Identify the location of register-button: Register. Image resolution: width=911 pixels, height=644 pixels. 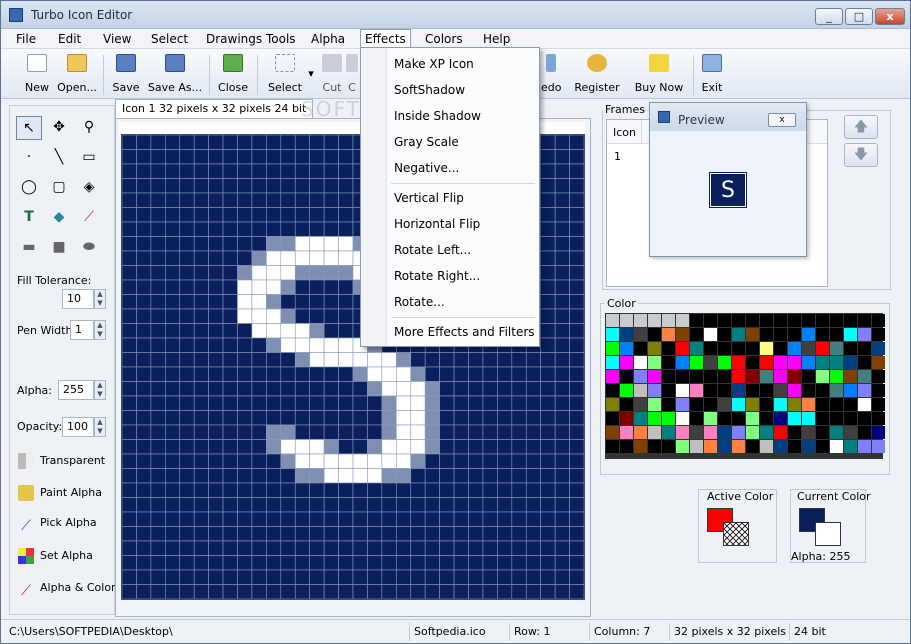
(597, 74).